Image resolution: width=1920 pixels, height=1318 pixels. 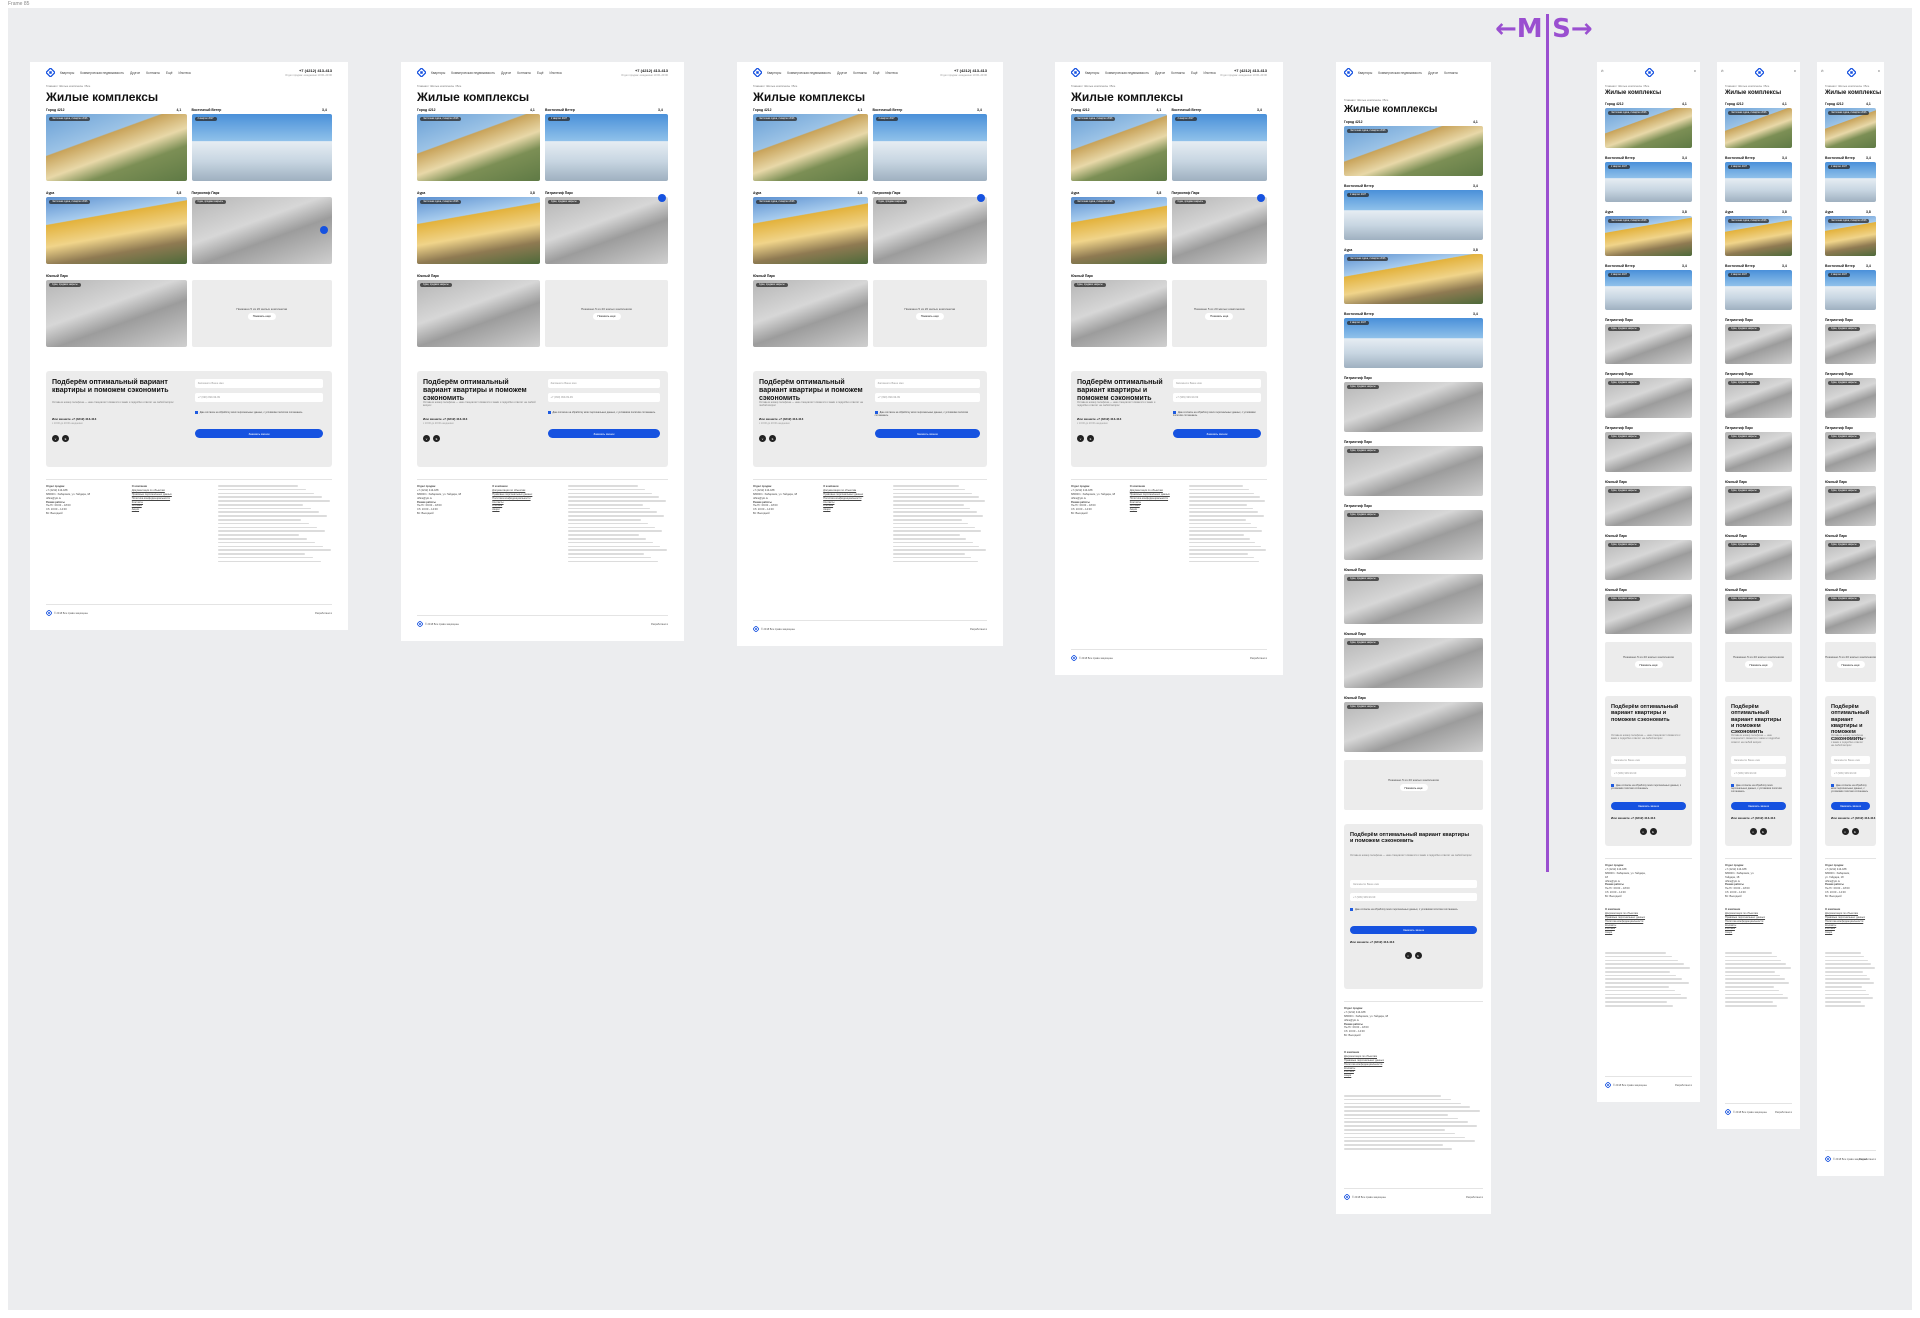 I want to click on phone-field: +7 (999) 999-99-99, so click(x=1648, y=773).